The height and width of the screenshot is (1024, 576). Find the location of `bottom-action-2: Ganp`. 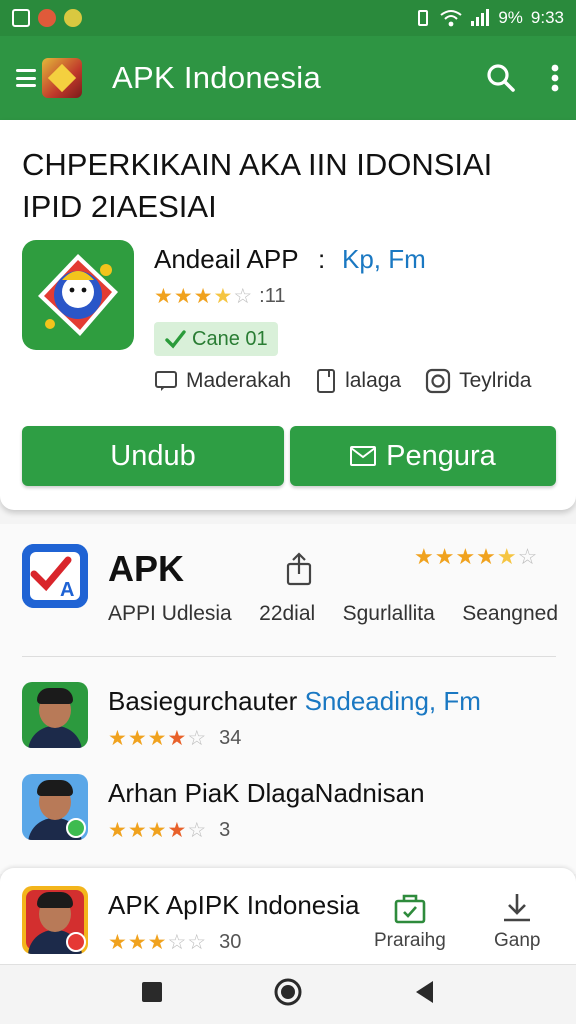

bottom-action-2: Ganp is located at coordinates (517, 922).